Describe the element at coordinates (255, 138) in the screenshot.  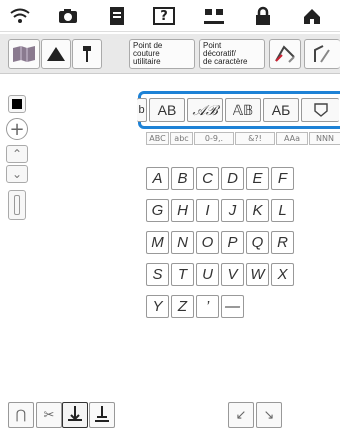
I see `charset-tab-symbols: &?!` at that location.